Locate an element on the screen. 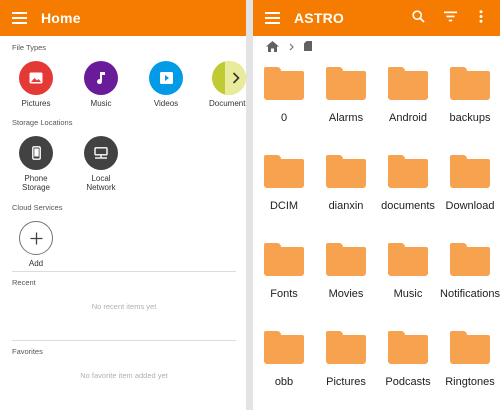  storage-label-line1: Local is located at coordinates (101, 178).